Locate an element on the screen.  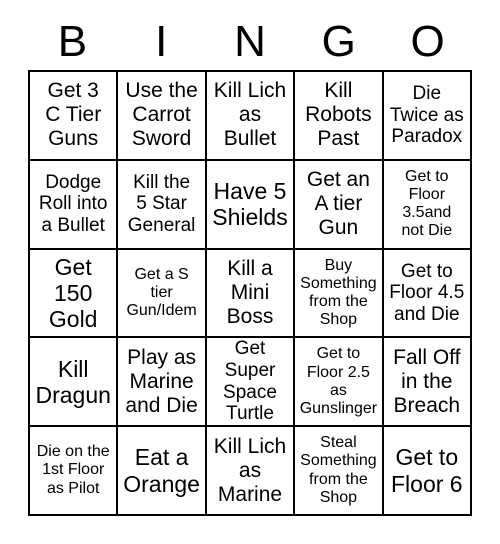
bingo-cell-label: Kill a Mini Boss is located at coordinates (250, 292).